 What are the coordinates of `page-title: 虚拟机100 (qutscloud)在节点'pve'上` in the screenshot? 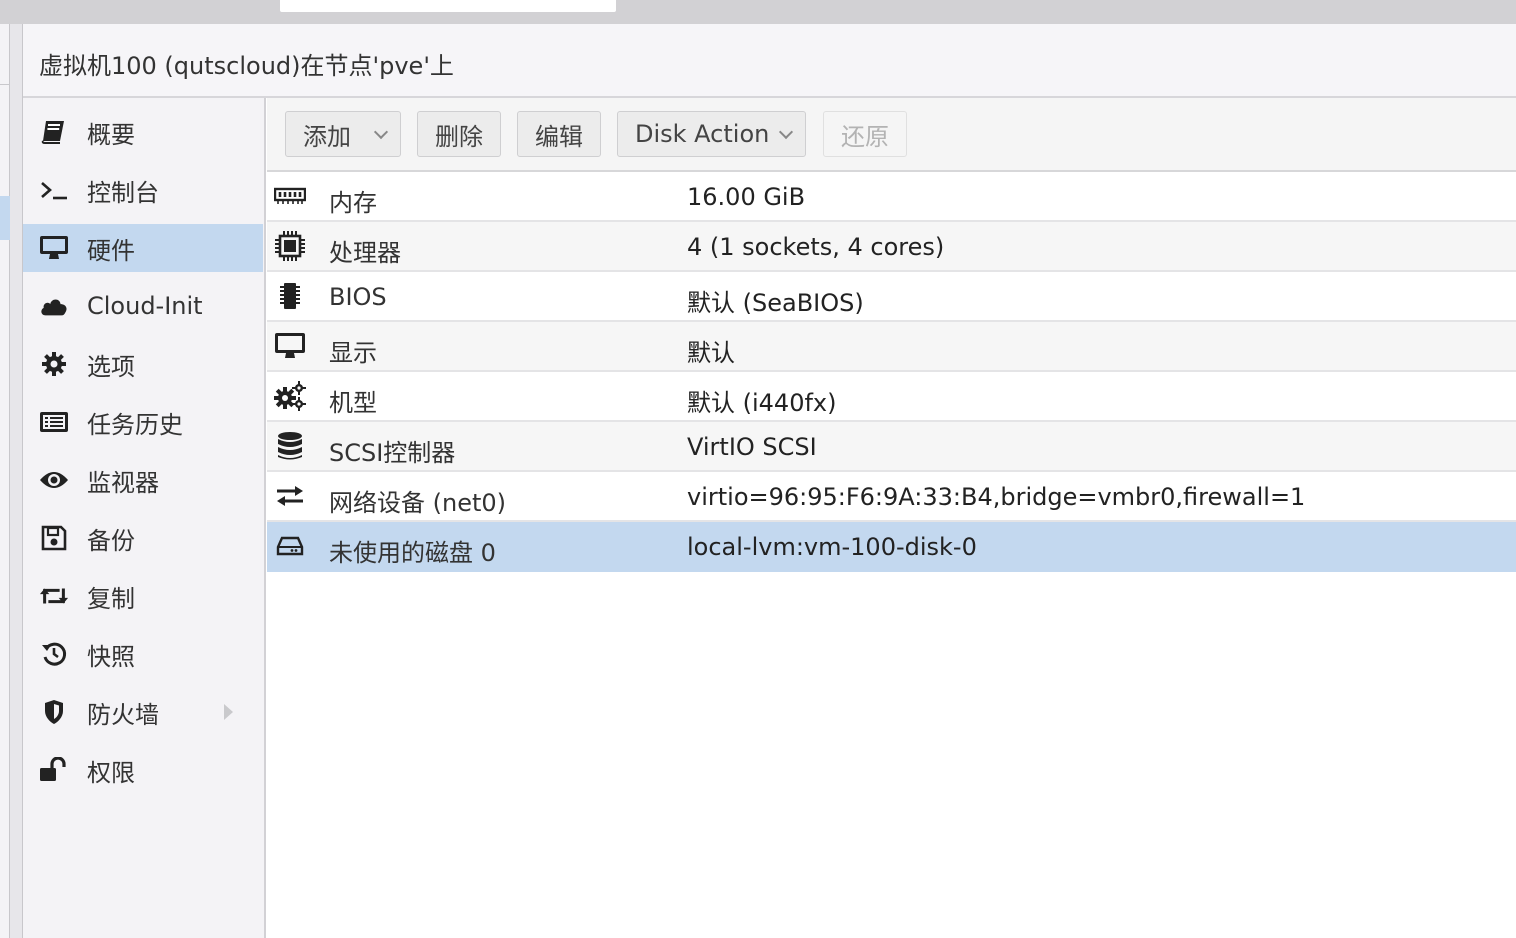 It's located at (246, 66).